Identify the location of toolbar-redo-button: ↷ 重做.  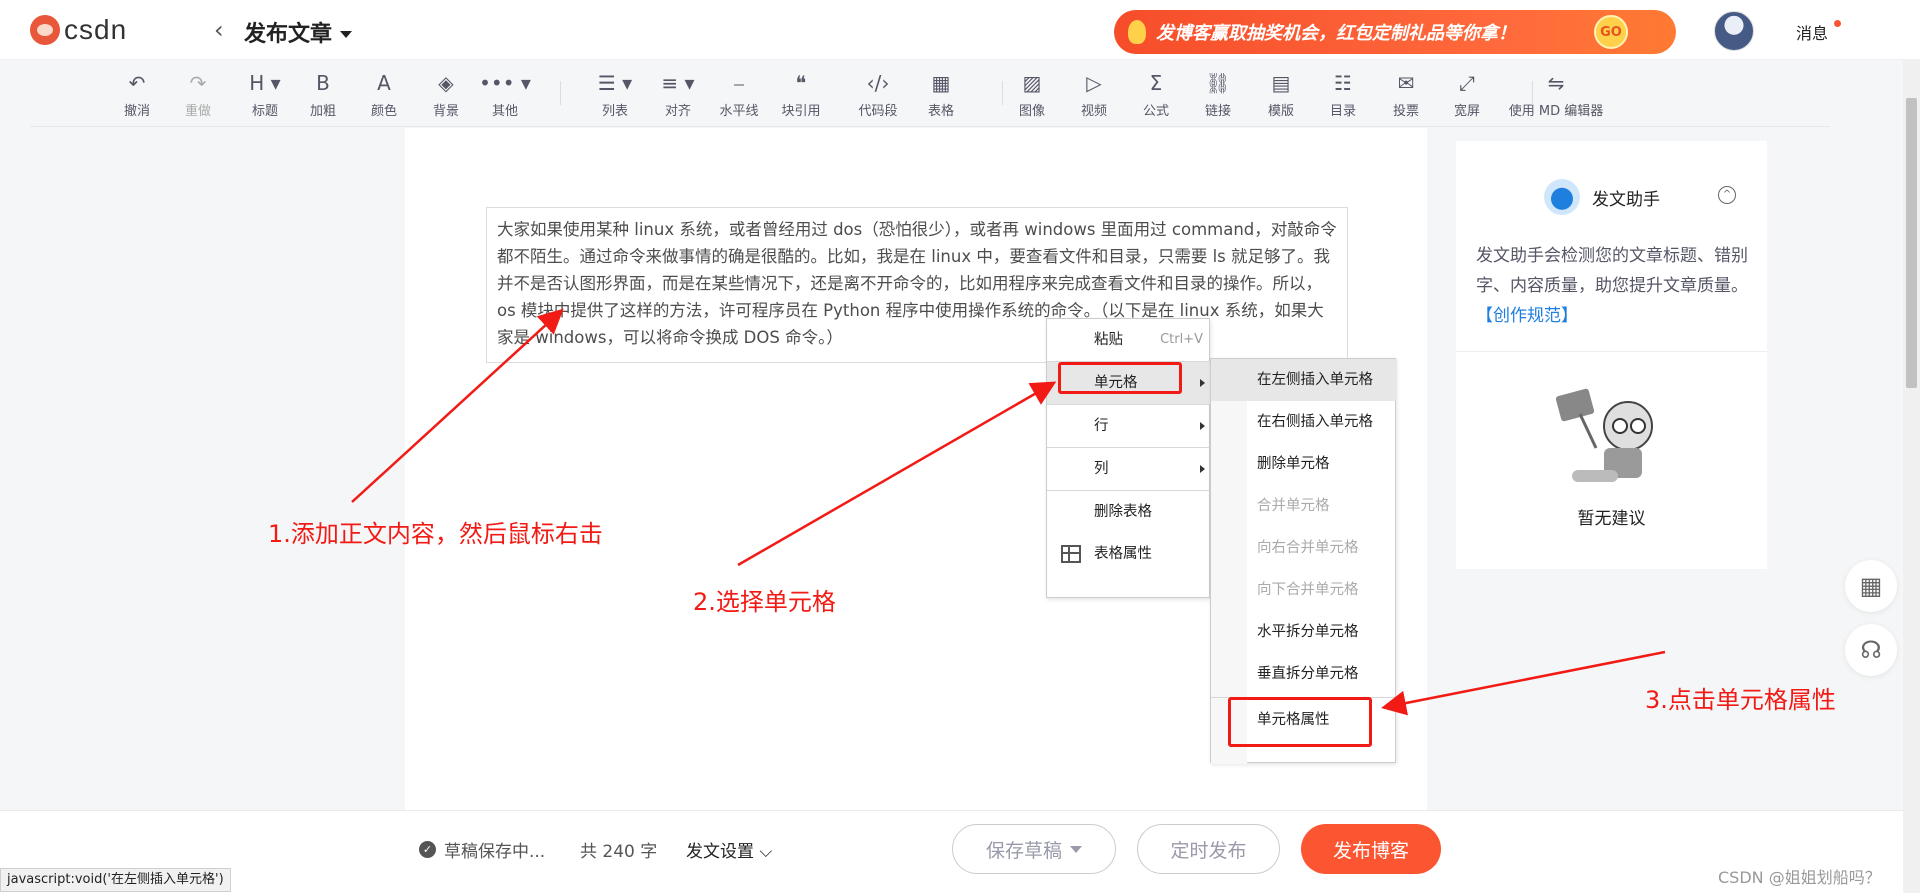
(198, 94).